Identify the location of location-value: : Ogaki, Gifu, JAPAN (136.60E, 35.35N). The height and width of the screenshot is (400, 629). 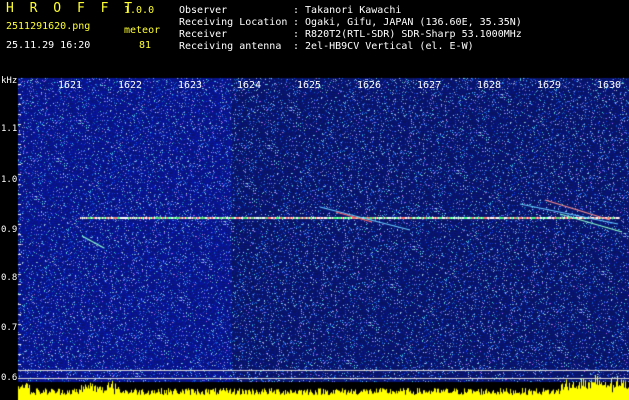
(407, 22).